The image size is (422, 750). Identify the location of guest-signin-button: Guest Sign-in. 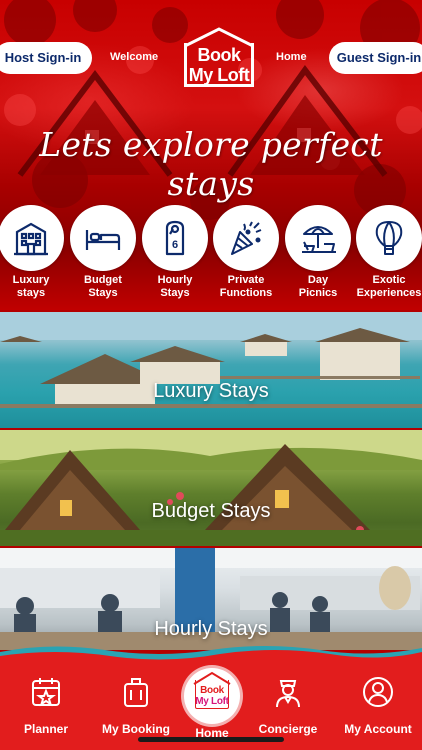
(375, 58).